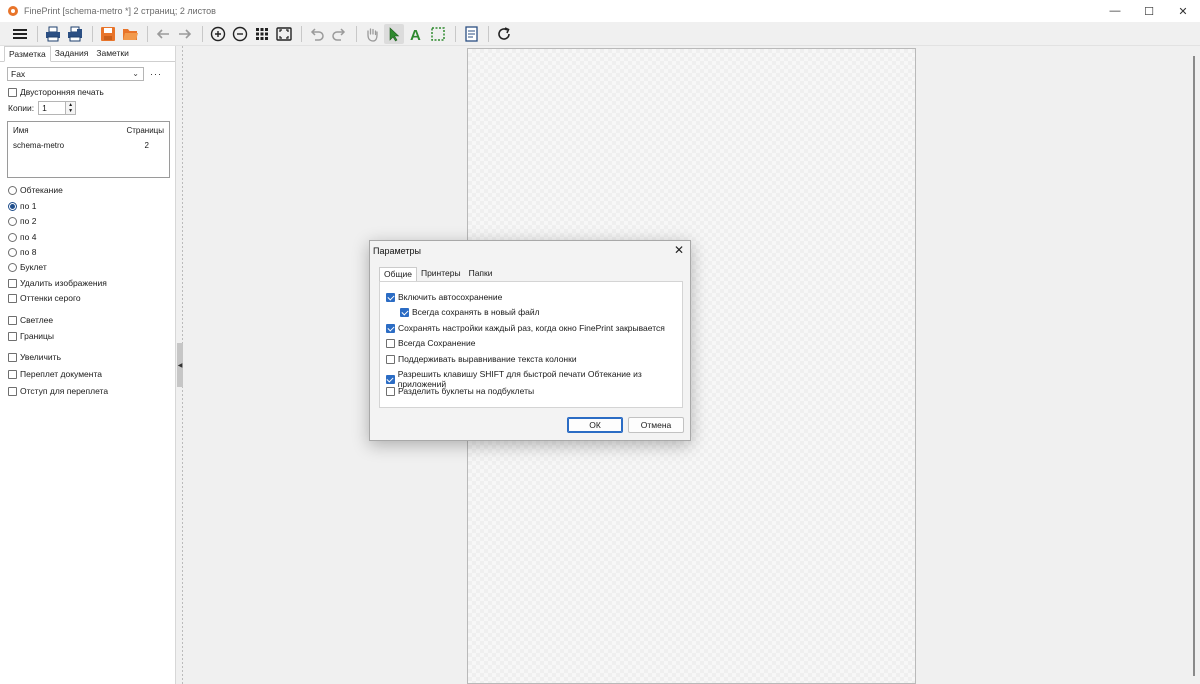 This screenshot has height=684, width=1200. I want to click on grayscale-row: Оттенки серого, so click(44, 298).